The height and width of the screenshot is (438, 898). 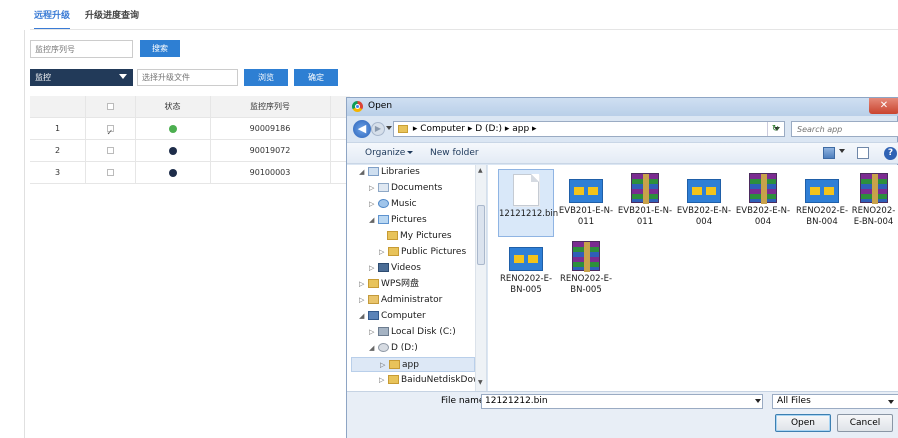 I want to click on tree-item-local-disk-c: ▷ Local Disk (C:), so click(x=412, y=332).